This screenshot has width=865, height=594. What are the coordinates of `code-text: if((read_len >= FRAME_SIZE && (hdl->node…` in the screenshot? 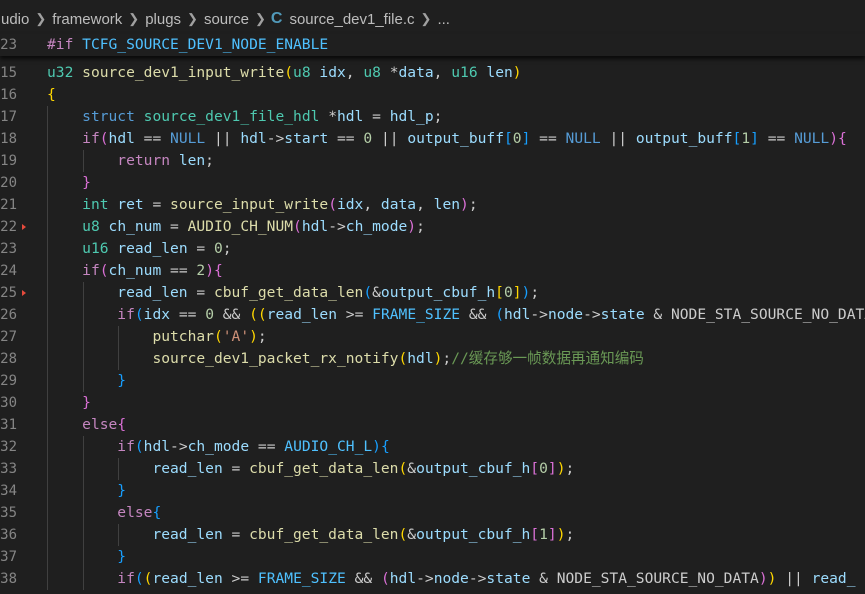 It's located at (451, 579).